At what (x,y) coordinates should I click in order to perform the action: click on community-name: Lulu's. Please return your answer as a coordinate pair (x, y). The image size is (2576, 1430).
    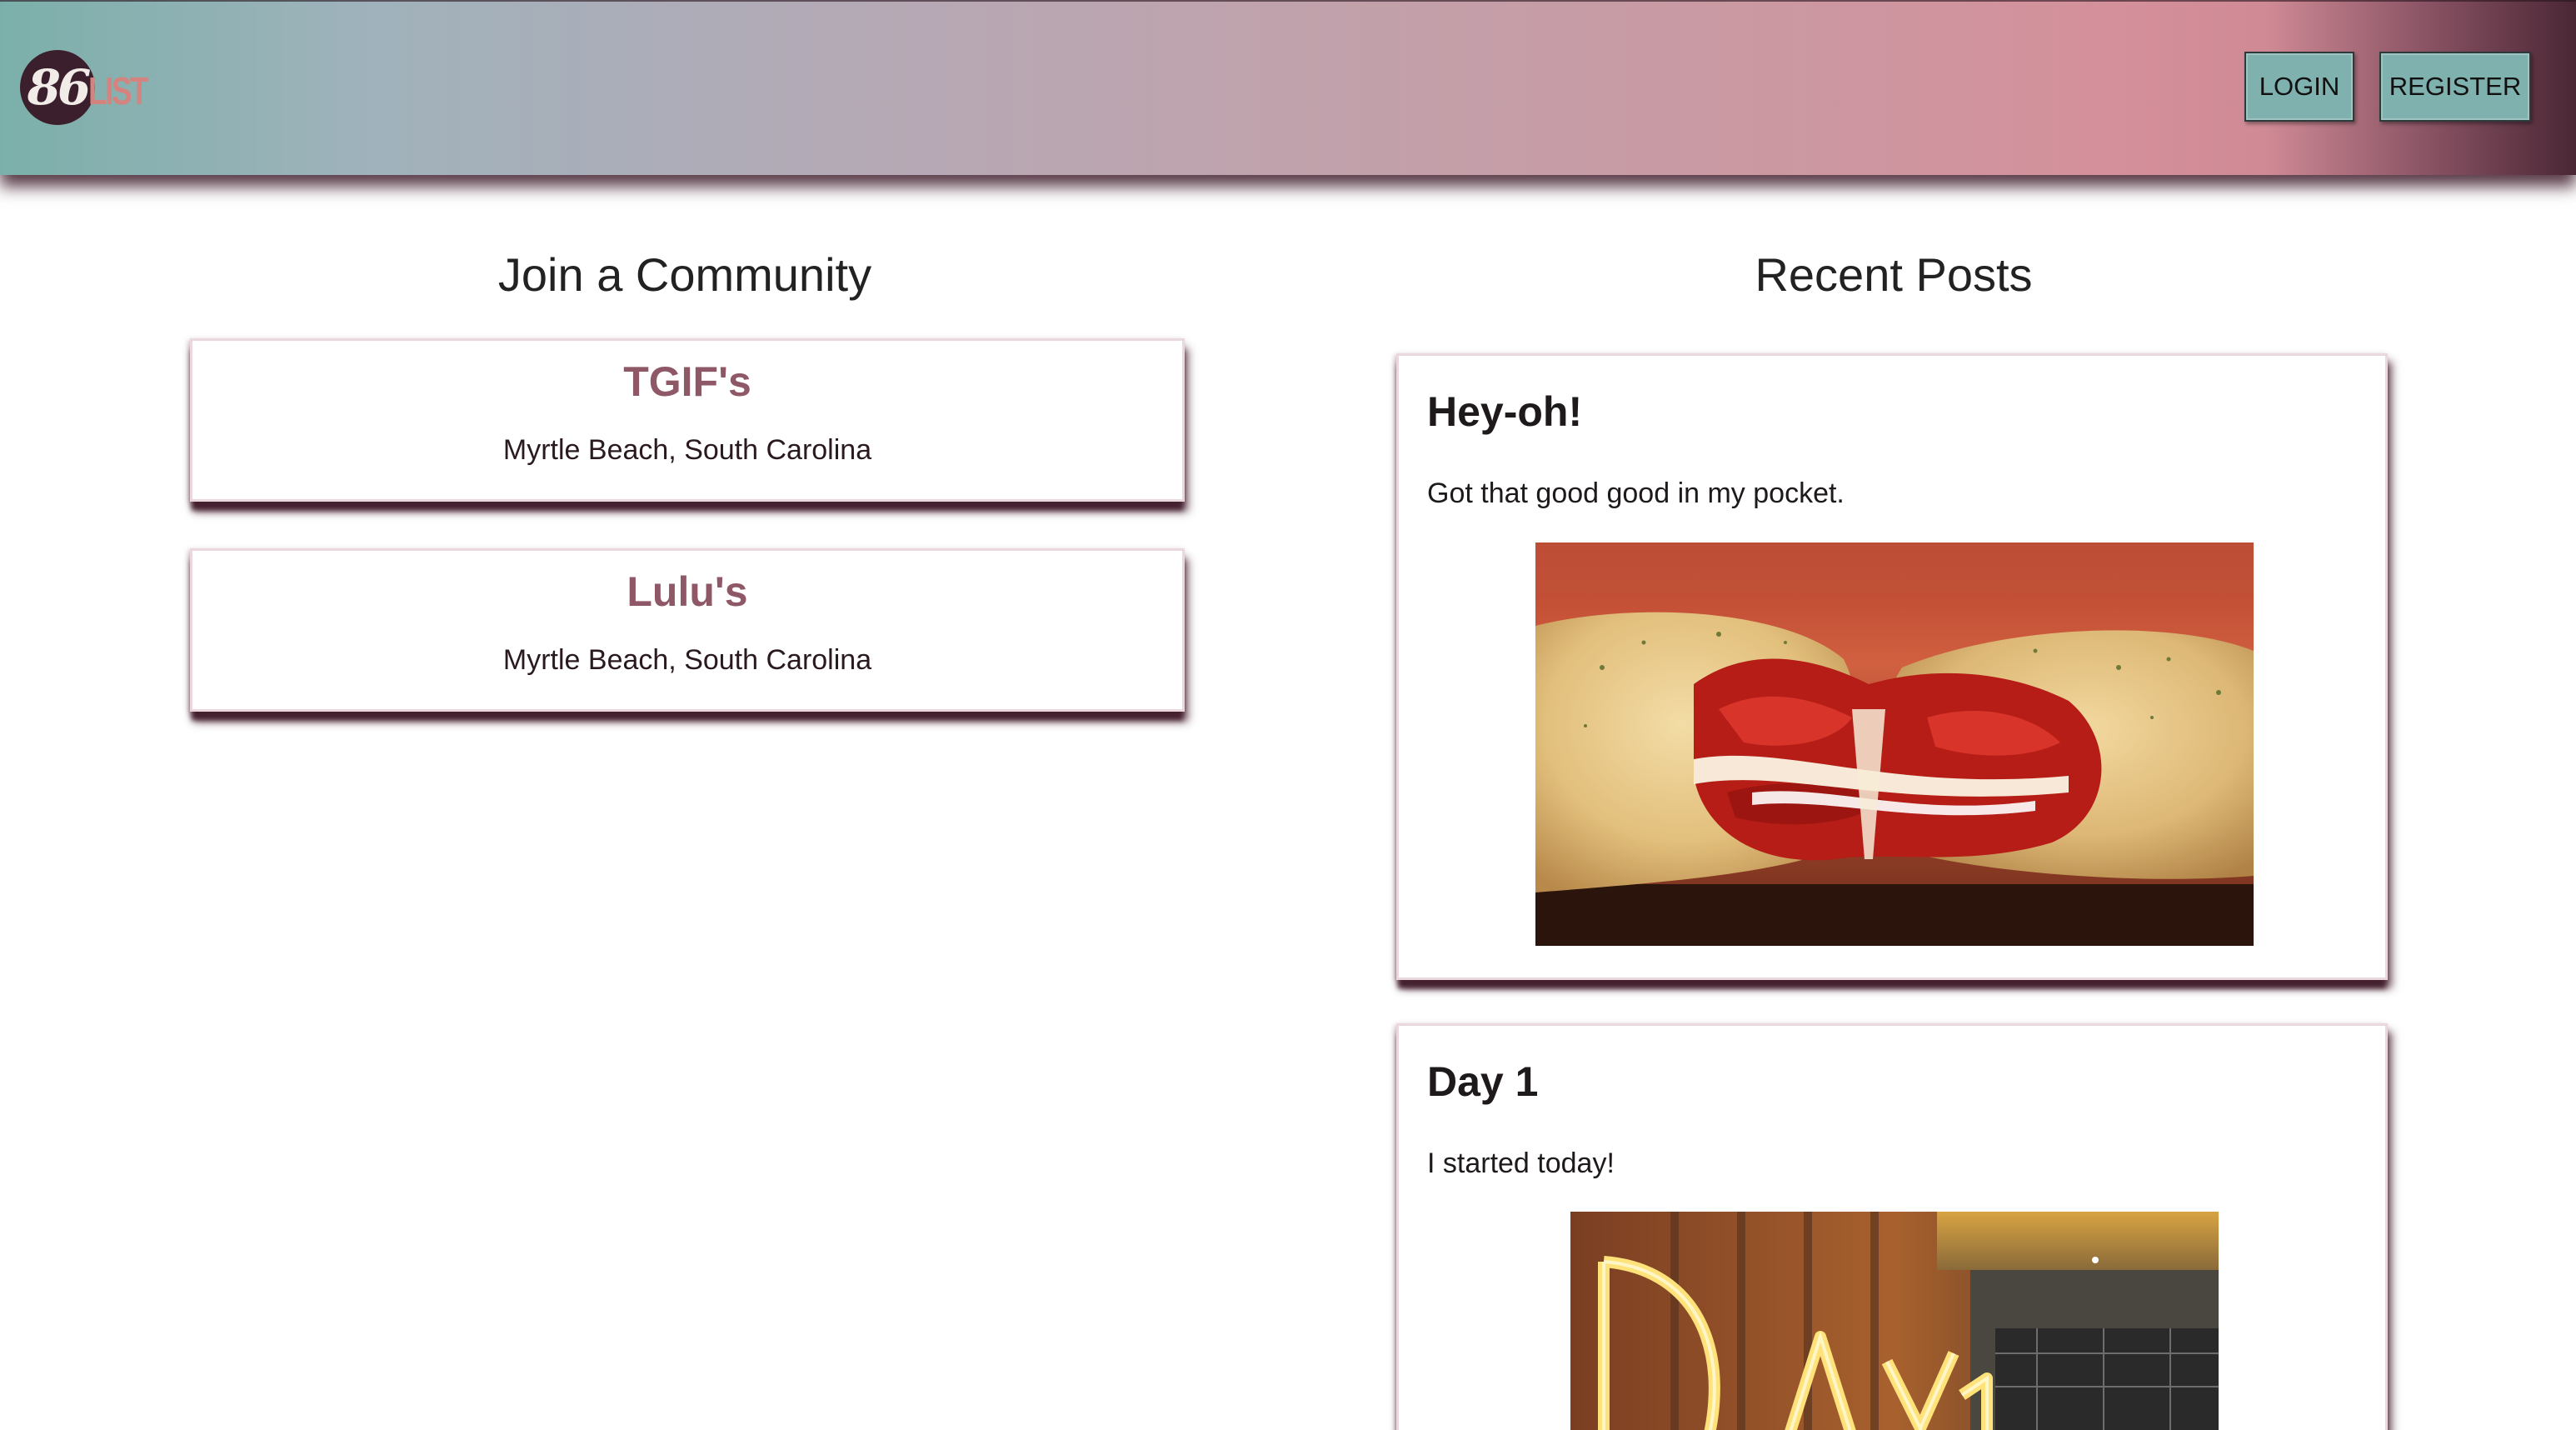
    Looking at the image, I should click on (687, 591).